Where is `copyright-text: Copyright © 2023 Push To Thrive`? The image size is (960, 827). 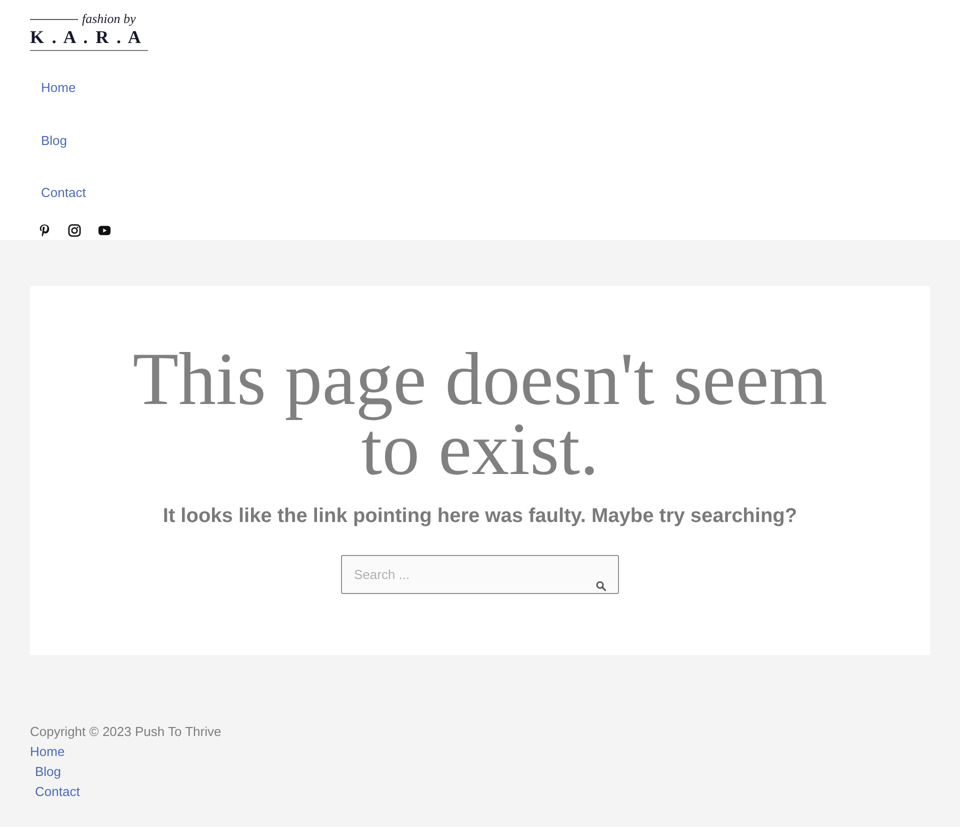
copyright-text: Copyright © 2023 Push To Thrive is located at coordinates (126, 732).